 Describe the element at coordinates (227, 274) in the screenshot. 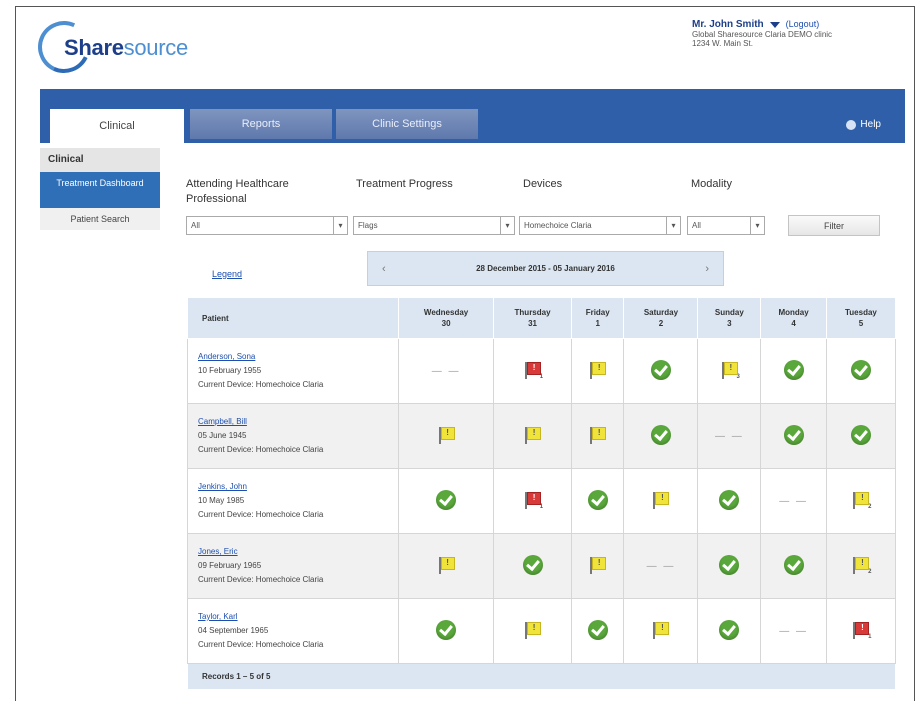

I see `legend-link: Legend` at that location.